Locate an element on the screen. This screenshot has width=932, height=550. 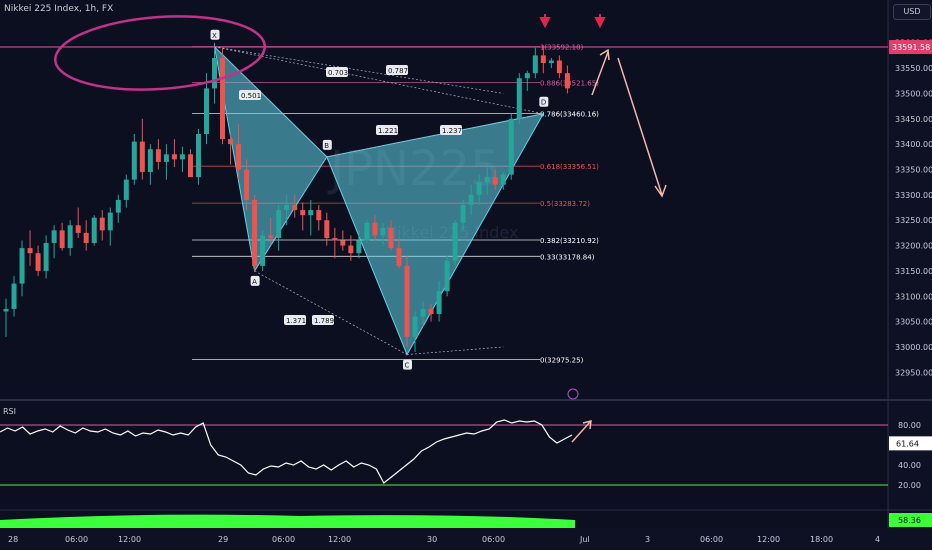
price-tick-label: 33500.00 is located at coordinates (913, 93).